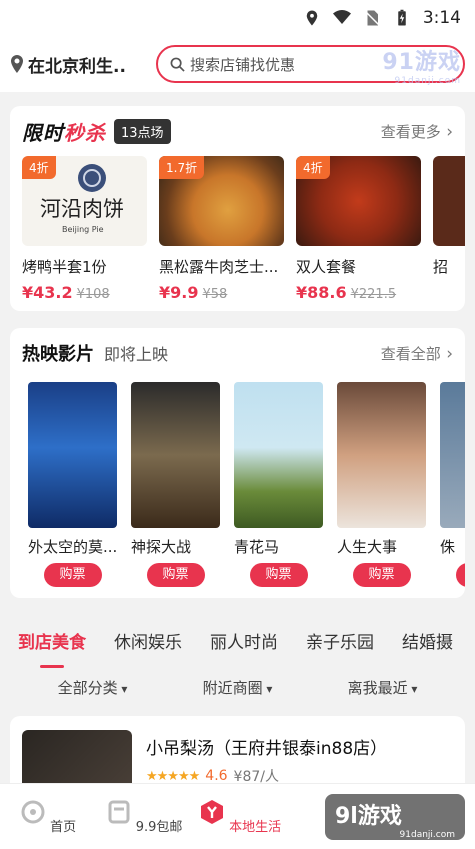 Image resolution: width=475 pixels, height=849 pixels. What do you see at coordinates (47, 292) in the screenshot?
I see `price-now: ¥43.2` at bounding box center [47, 292].